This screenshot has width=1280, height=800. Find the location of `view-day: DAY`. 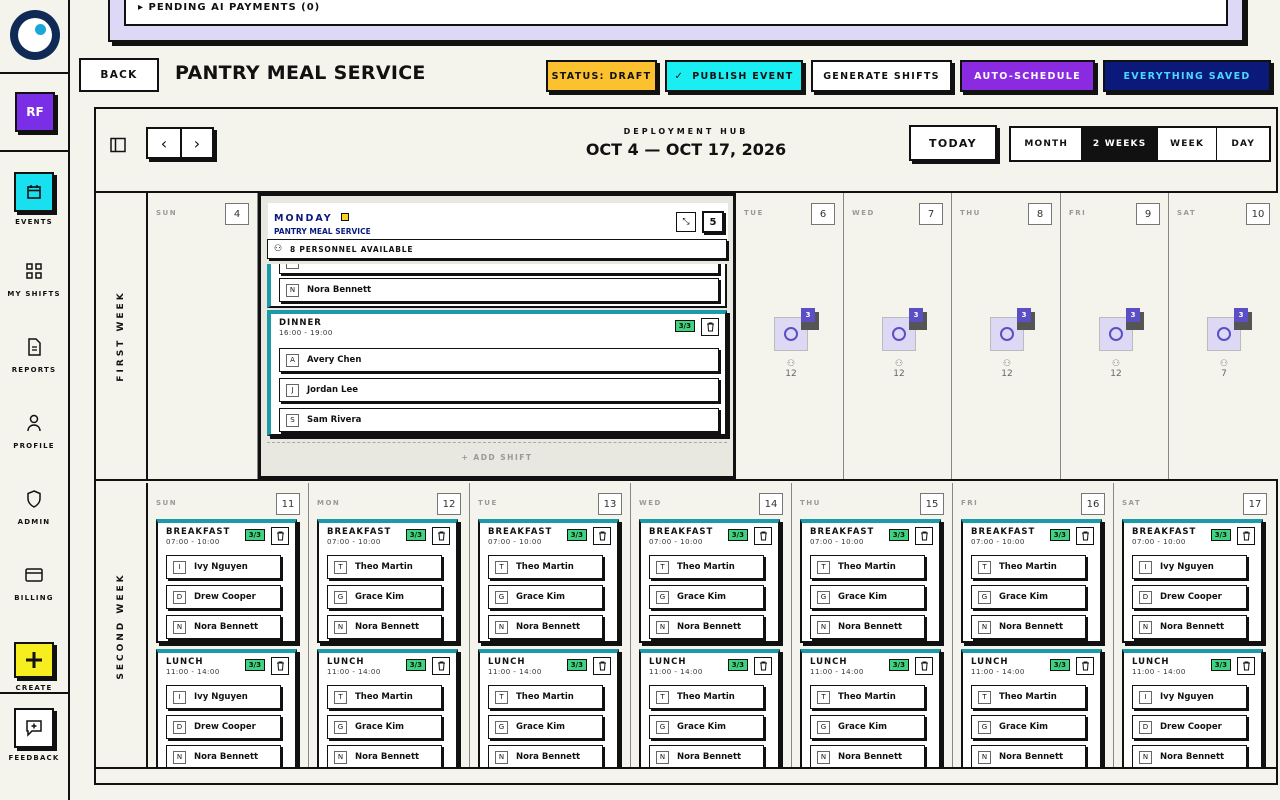

view-day: DAY is located at coordinates (1243, 144).